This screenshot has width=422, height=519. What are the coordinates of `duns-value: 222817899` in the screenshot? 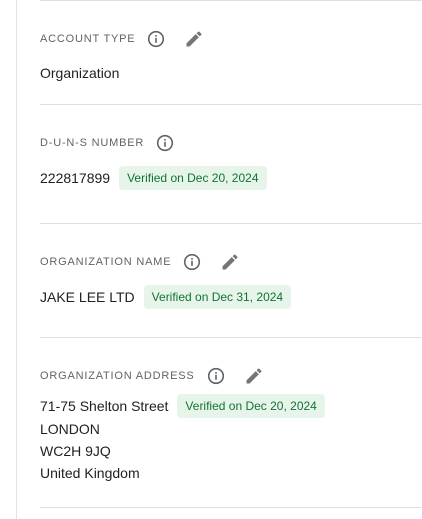 It's located at (75, 178).